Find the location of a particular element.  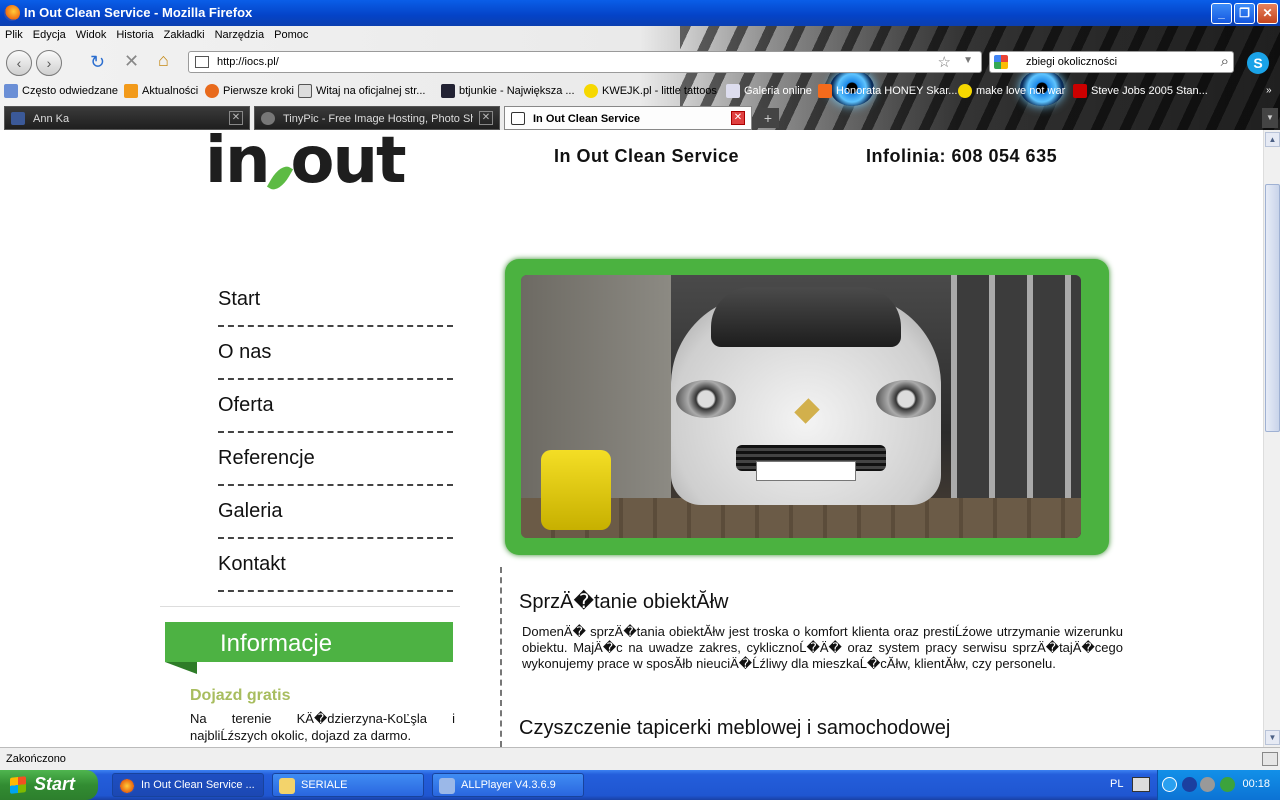

tab-ann-ka: Ann Ka ✕ is located at coordinates (127, 118).